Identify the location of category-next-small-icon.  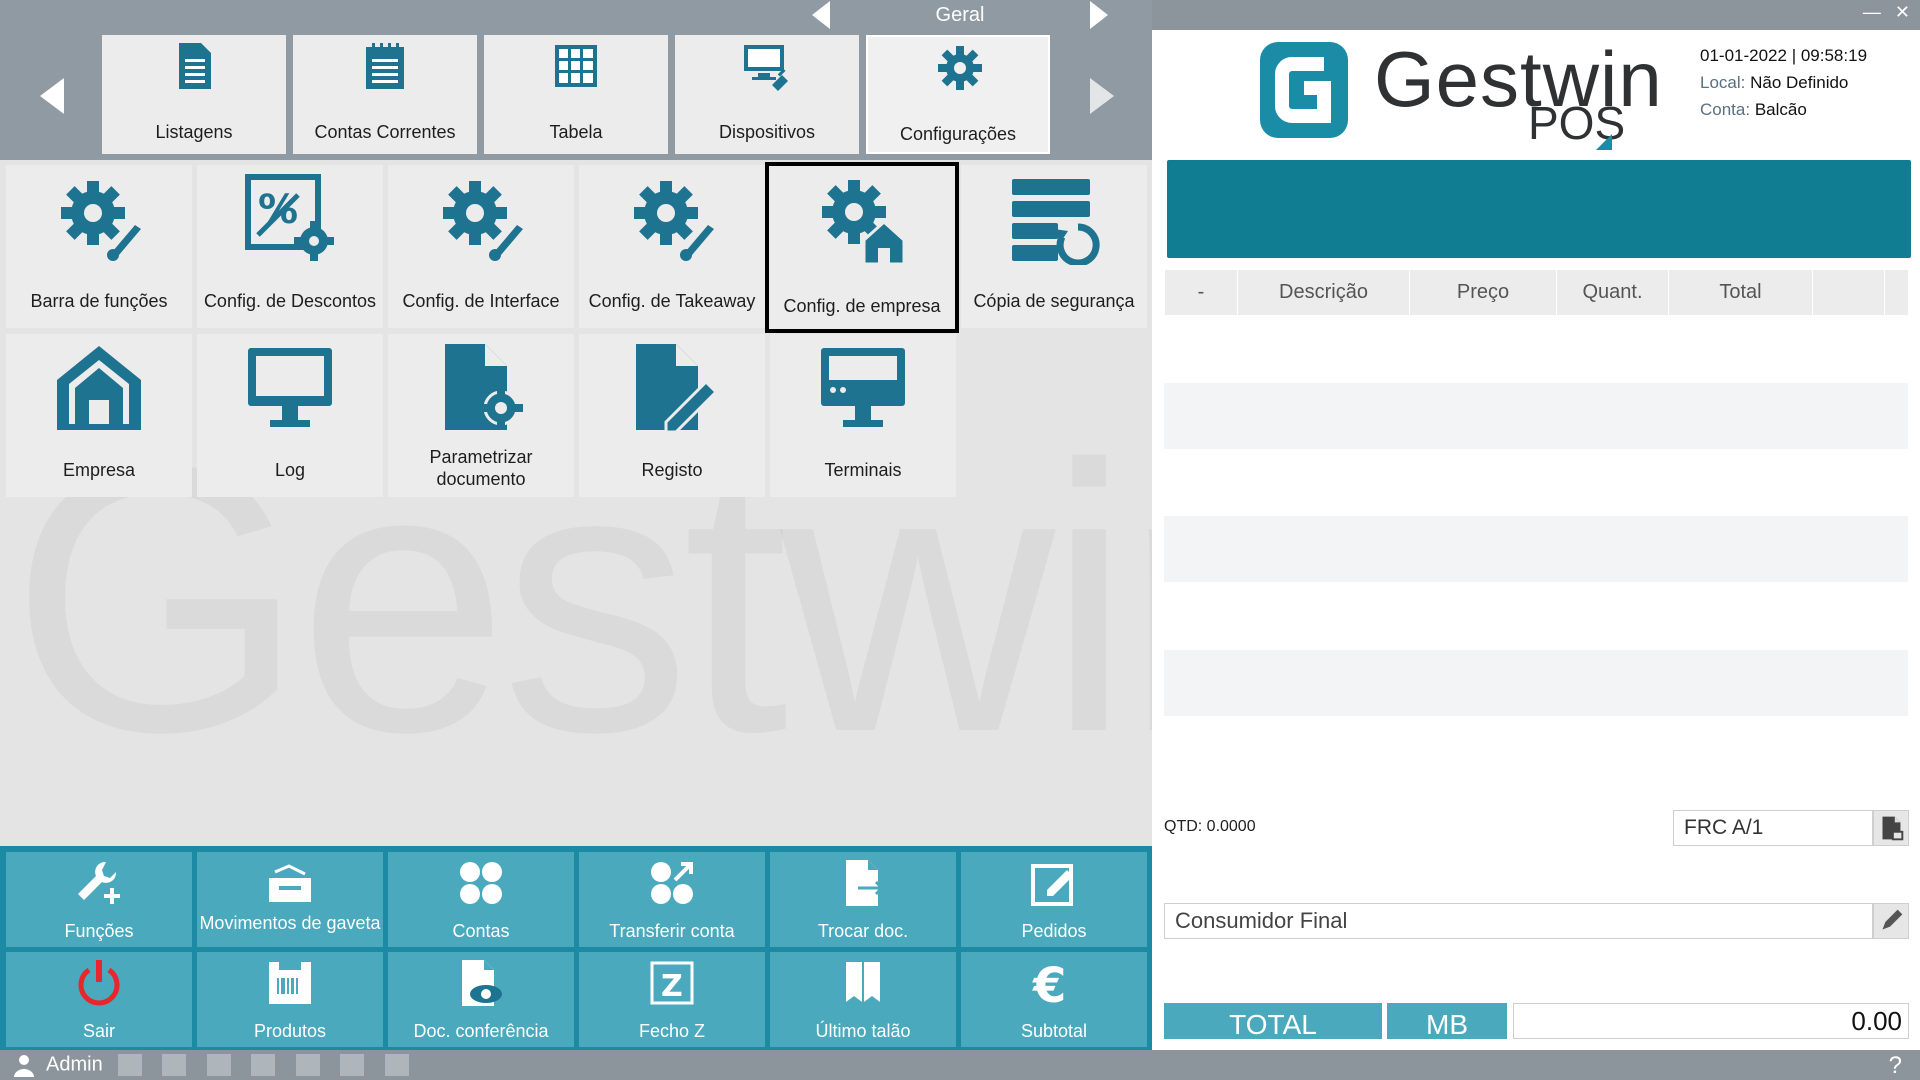
(1099, 15).